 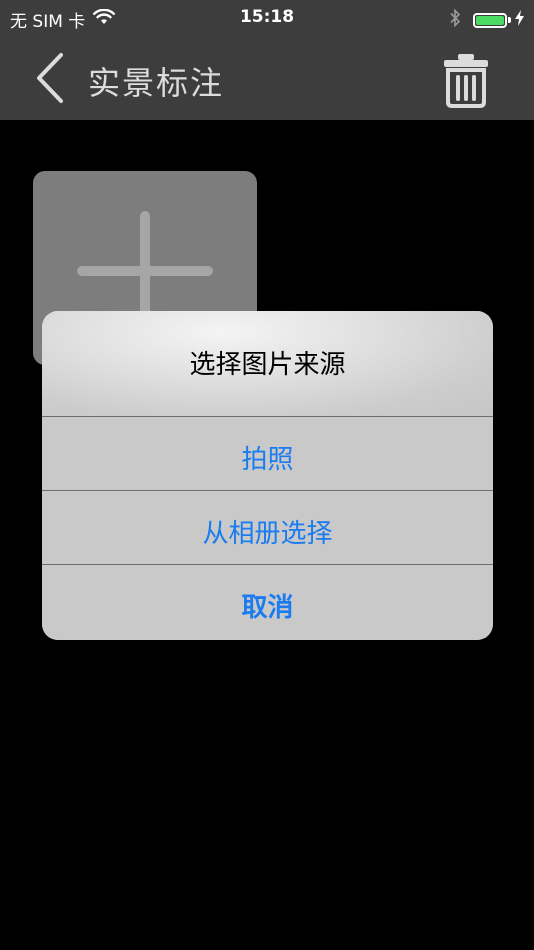 I want to click on charging-icon, so click(x=519, y=20).